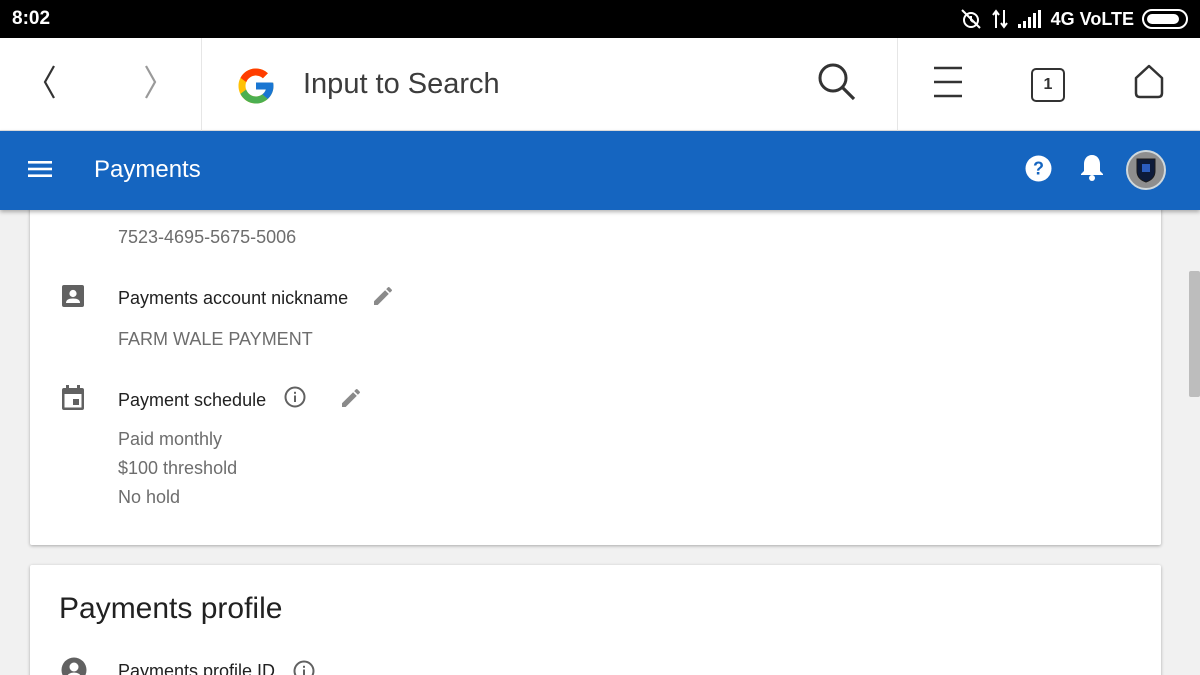 Image resolution: width=1200 pixels, height=675 pixels. Describe the element at coordinates (1092, 18) in the screenshot. I see `network-type: 4G VoLTE` at that location.